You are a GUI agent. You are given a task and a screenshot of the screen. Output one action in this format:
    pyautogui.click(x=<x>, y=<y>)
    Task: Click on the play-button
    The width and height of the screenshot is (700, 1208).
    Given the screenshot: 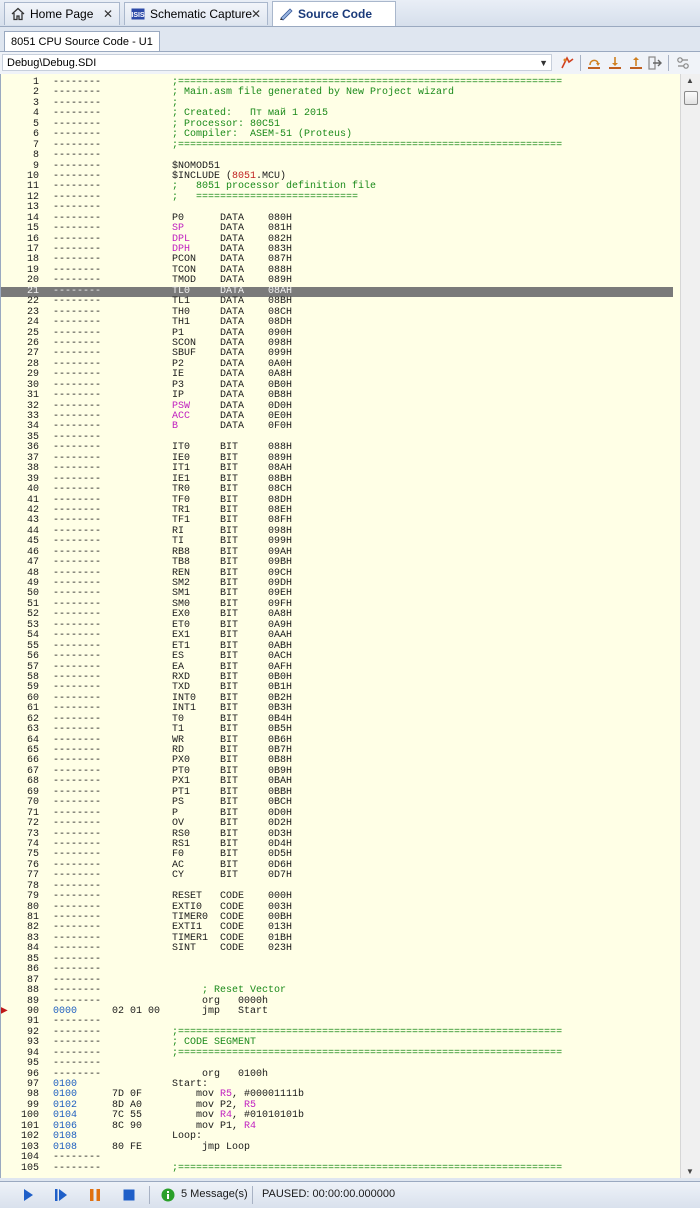 What is the action you would take?
    pyautogui.click(x=28, y=1195)
    